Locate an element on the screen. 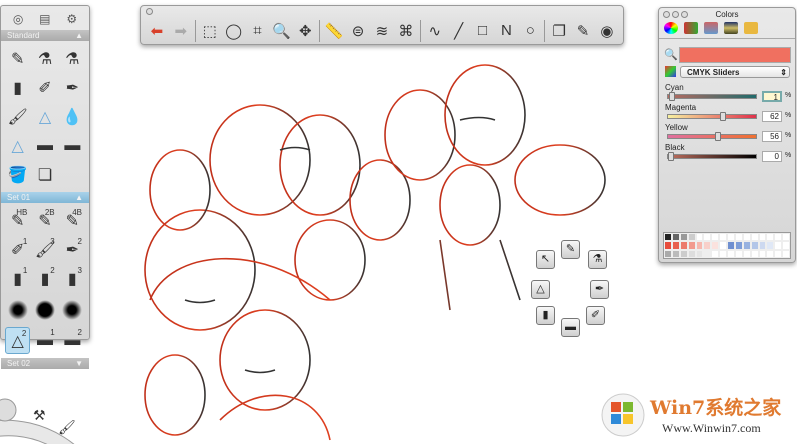 The width and height of the screenshot is (797, 444). color-mode-select: CMYK Sliders ⇕ is located at coordinates (735, 72).